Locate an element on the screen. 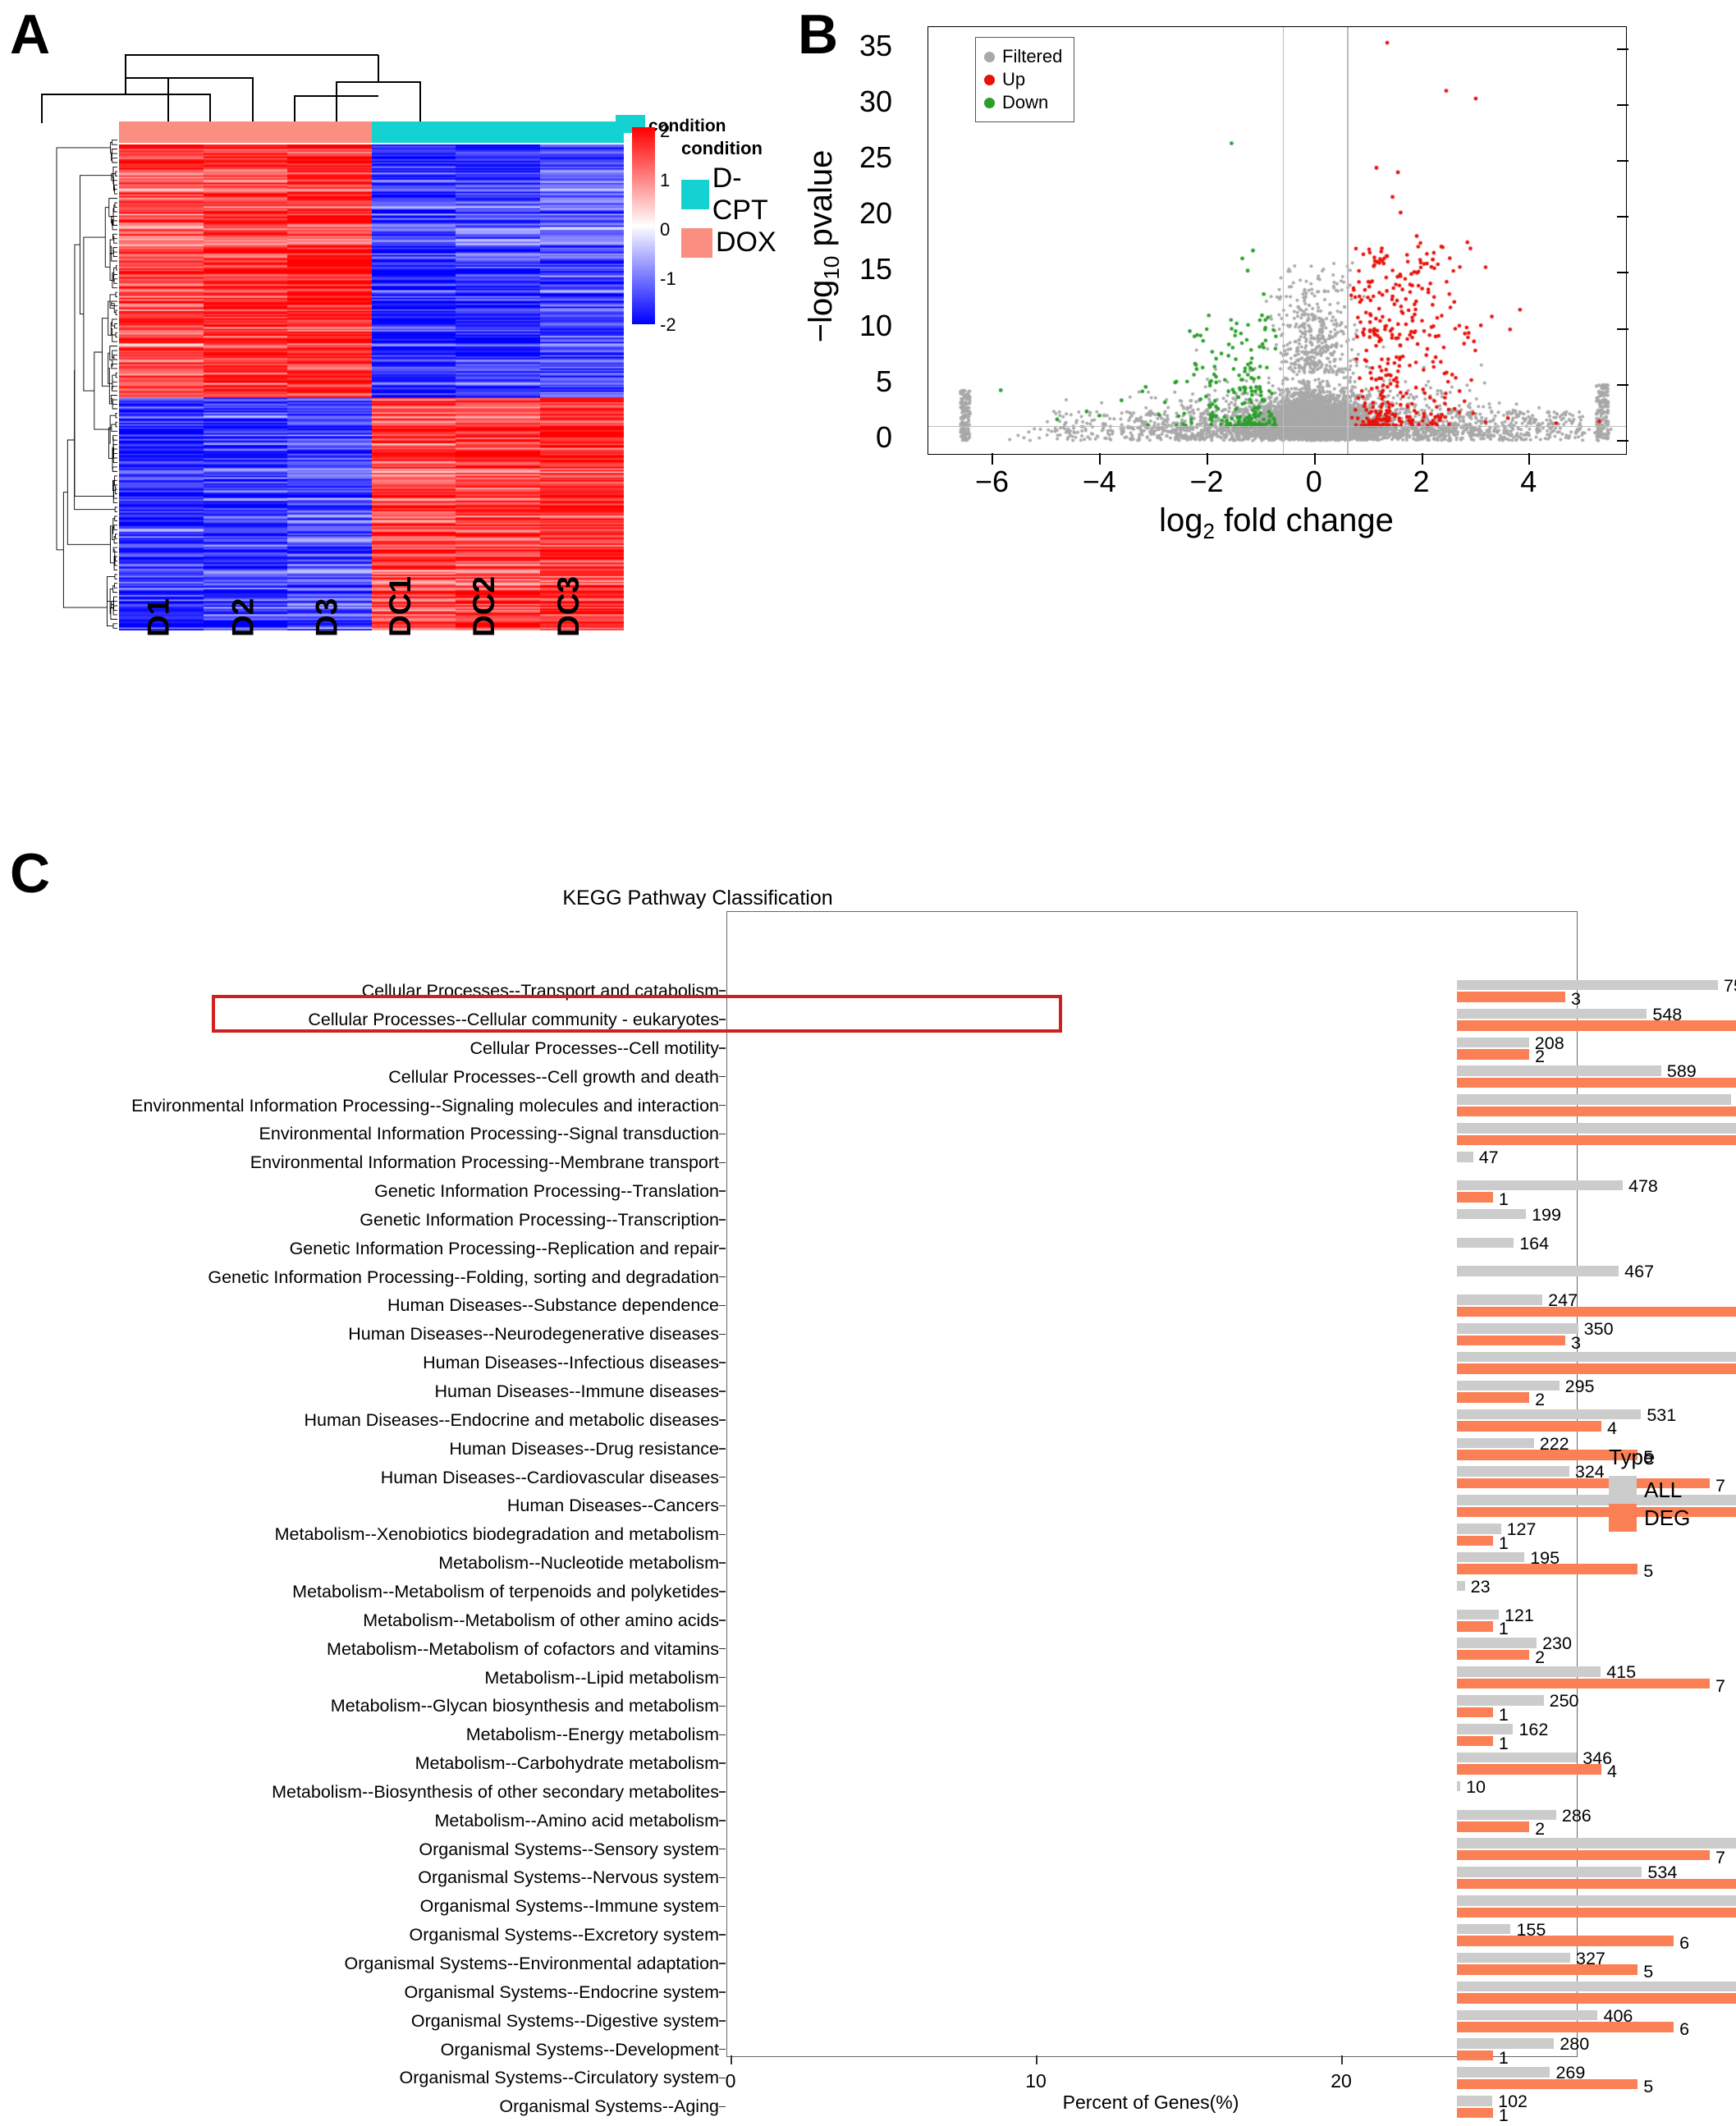  panel-b-letter: B is located at coordinates (818, 34).